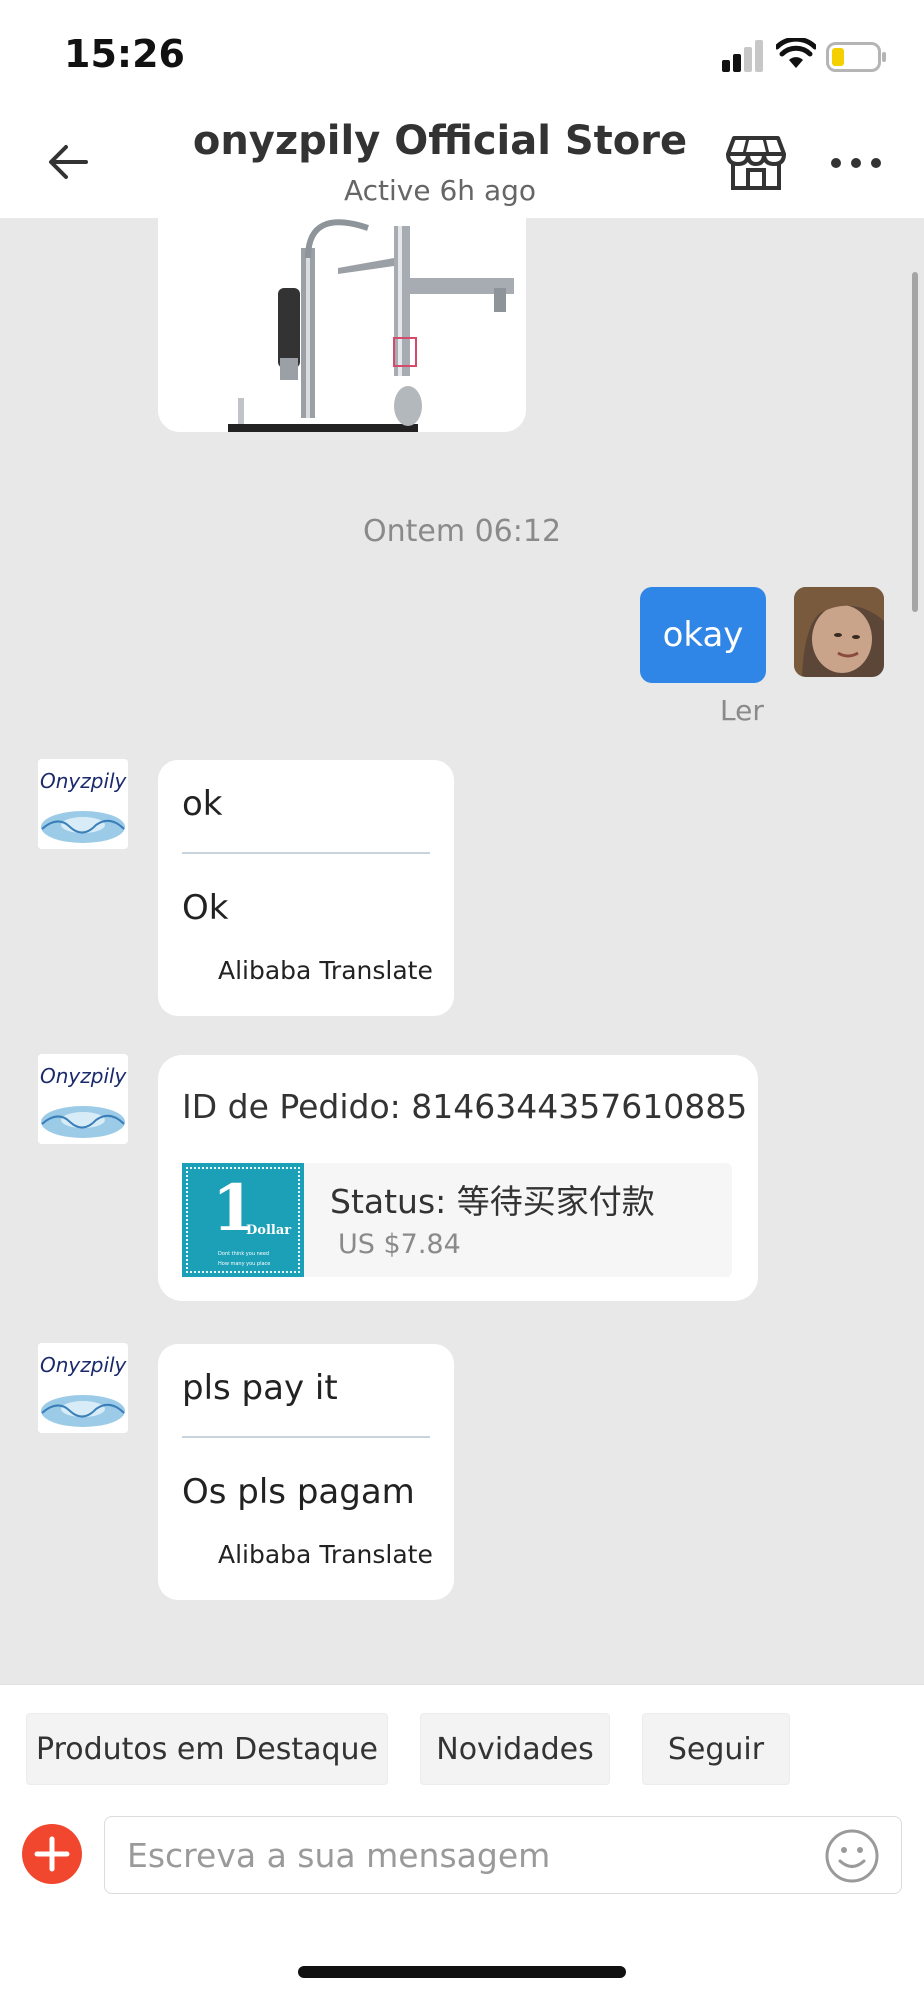 The image size is (924, 2000). Describe the element at coordinates (440, 190) in the screenshot. I see `active-status: Active 6h ago` at that location.